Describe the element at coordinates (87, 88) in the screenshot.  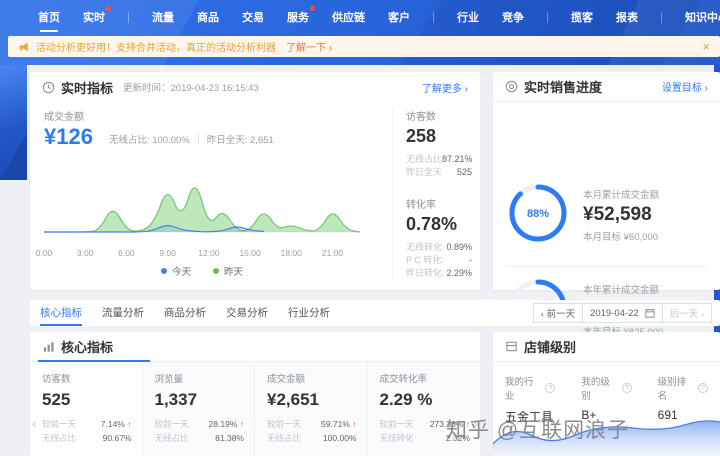
I see `card-title: 实时指标` at that location.